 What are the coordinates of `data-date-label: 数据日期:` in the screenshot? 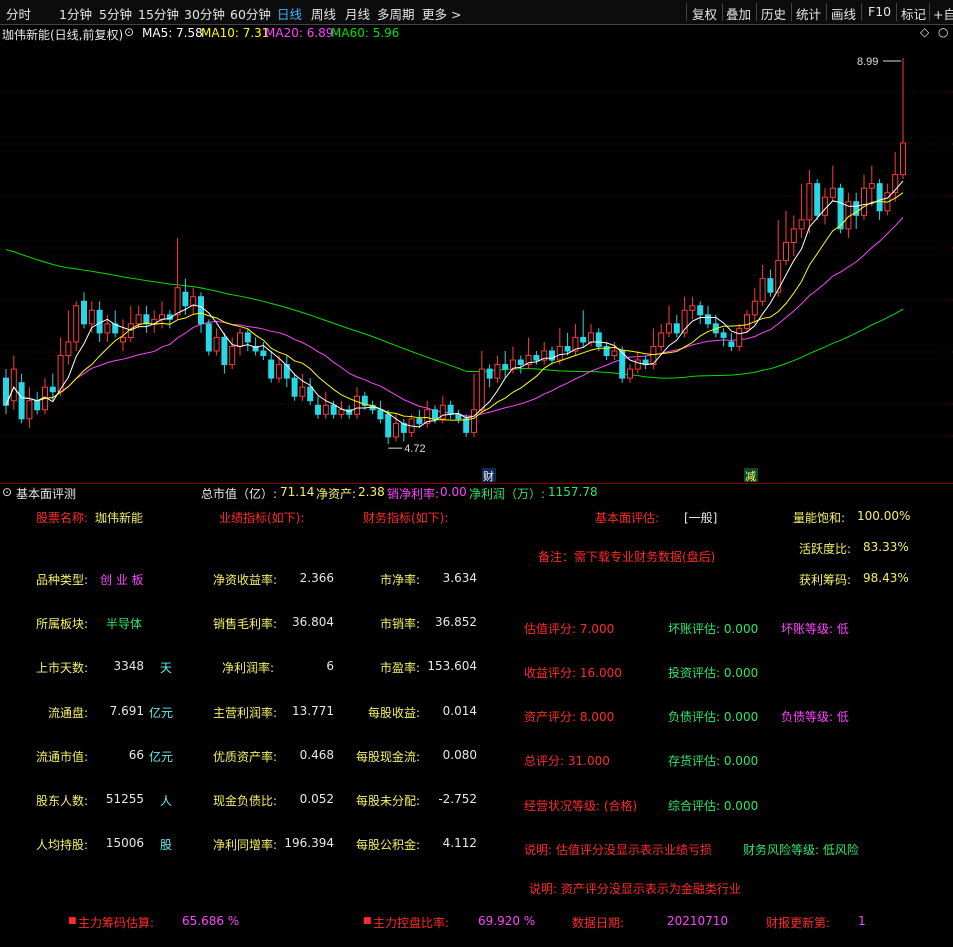 It's located at (598, 923).